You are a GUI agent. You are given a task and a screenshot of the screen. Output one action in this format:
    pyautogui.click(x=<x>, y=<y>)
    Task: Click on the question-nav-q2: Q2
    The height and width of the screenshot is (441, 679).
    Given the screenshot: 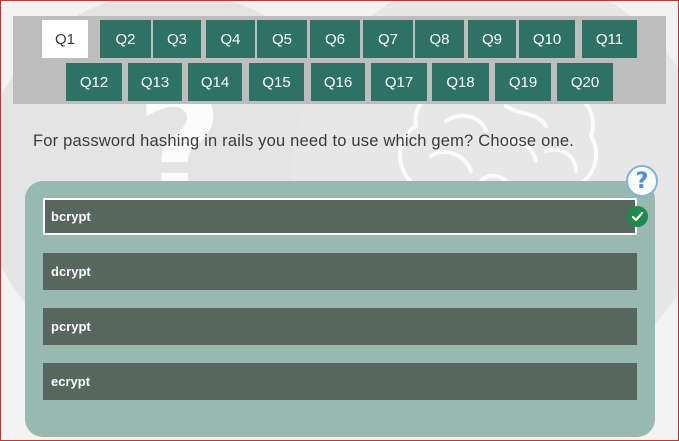 What is the action you would take?
    pyautogui.click(x=125, y=39)
    